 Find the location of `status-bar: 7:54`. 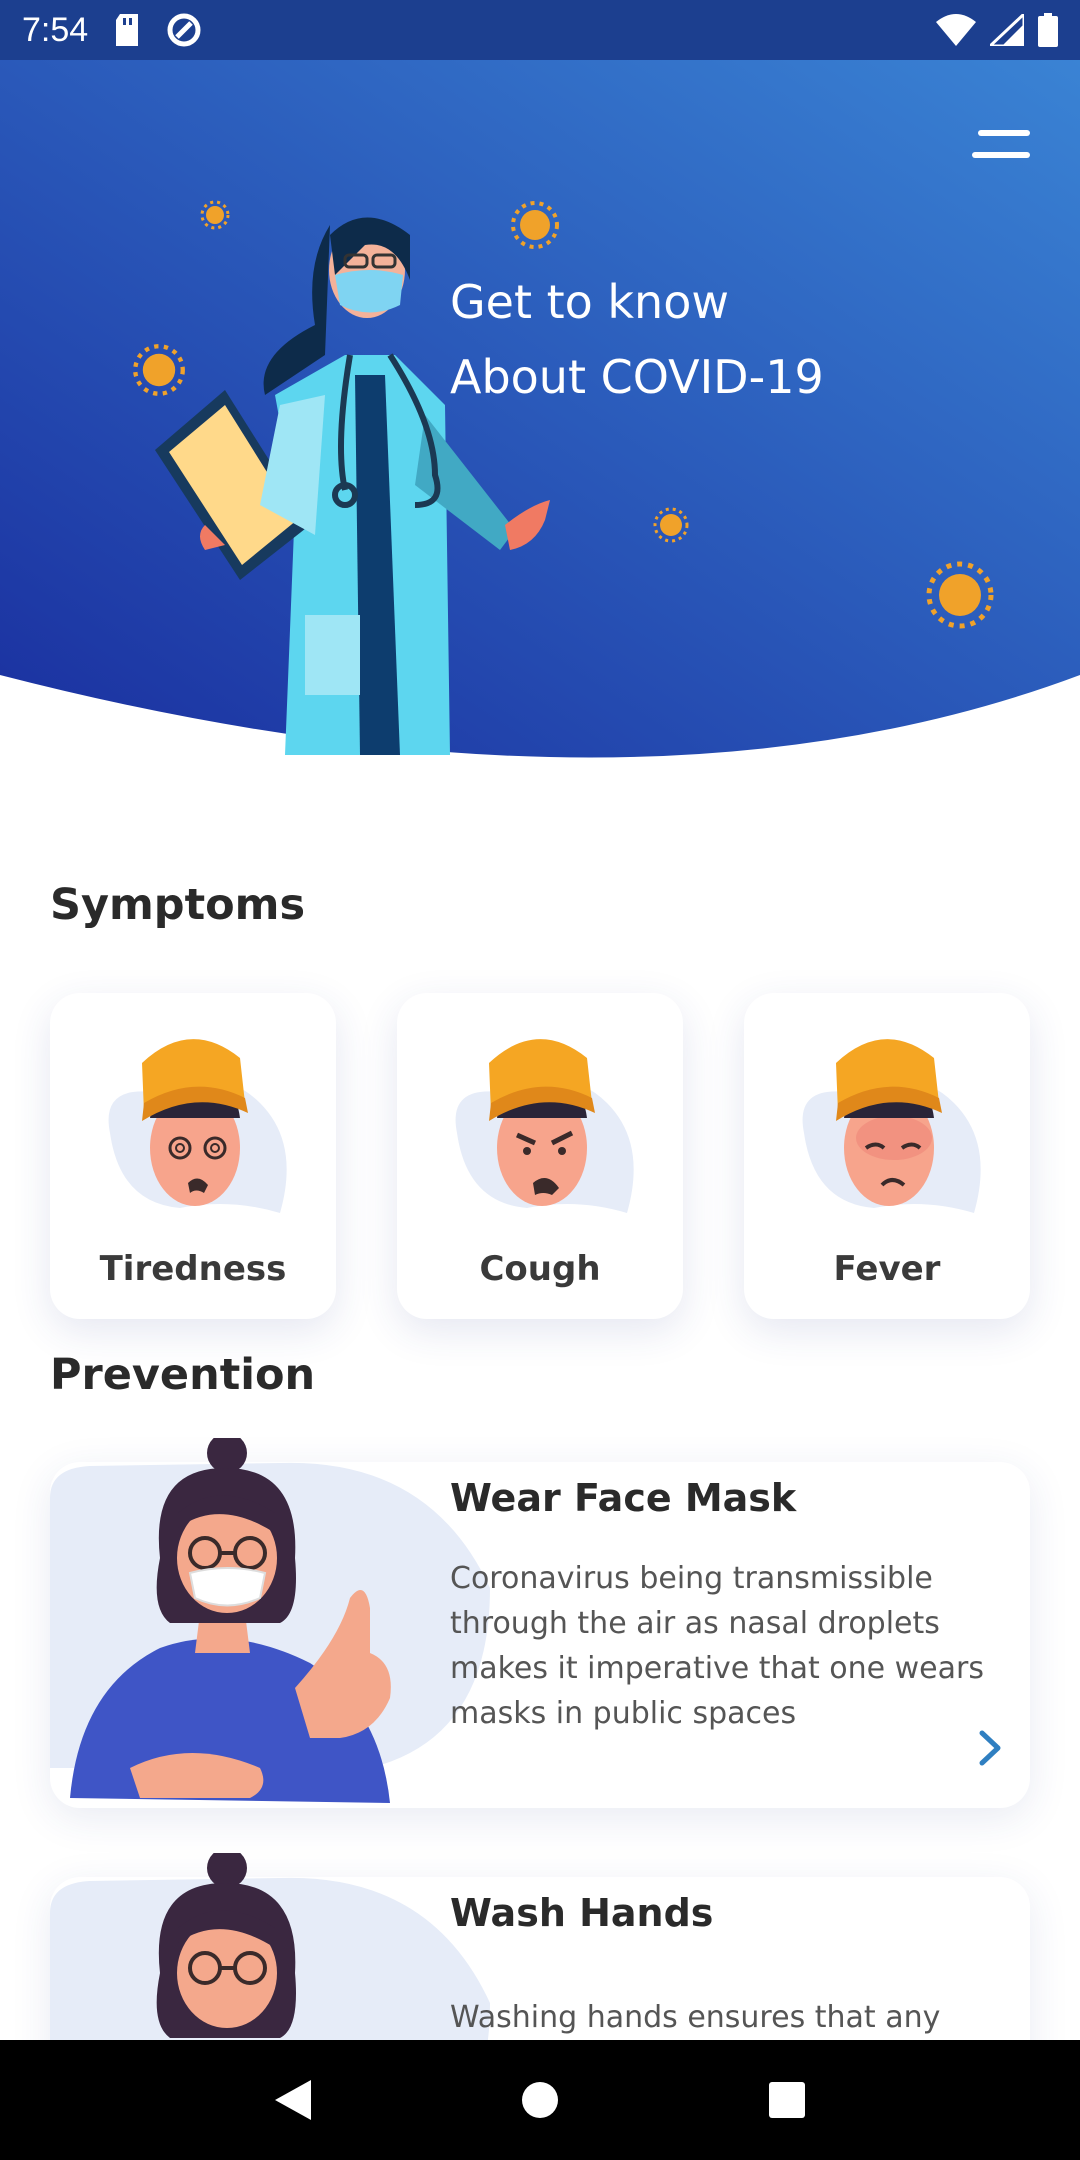

status-bar: 7:54 is located at coordinates (540, 30).